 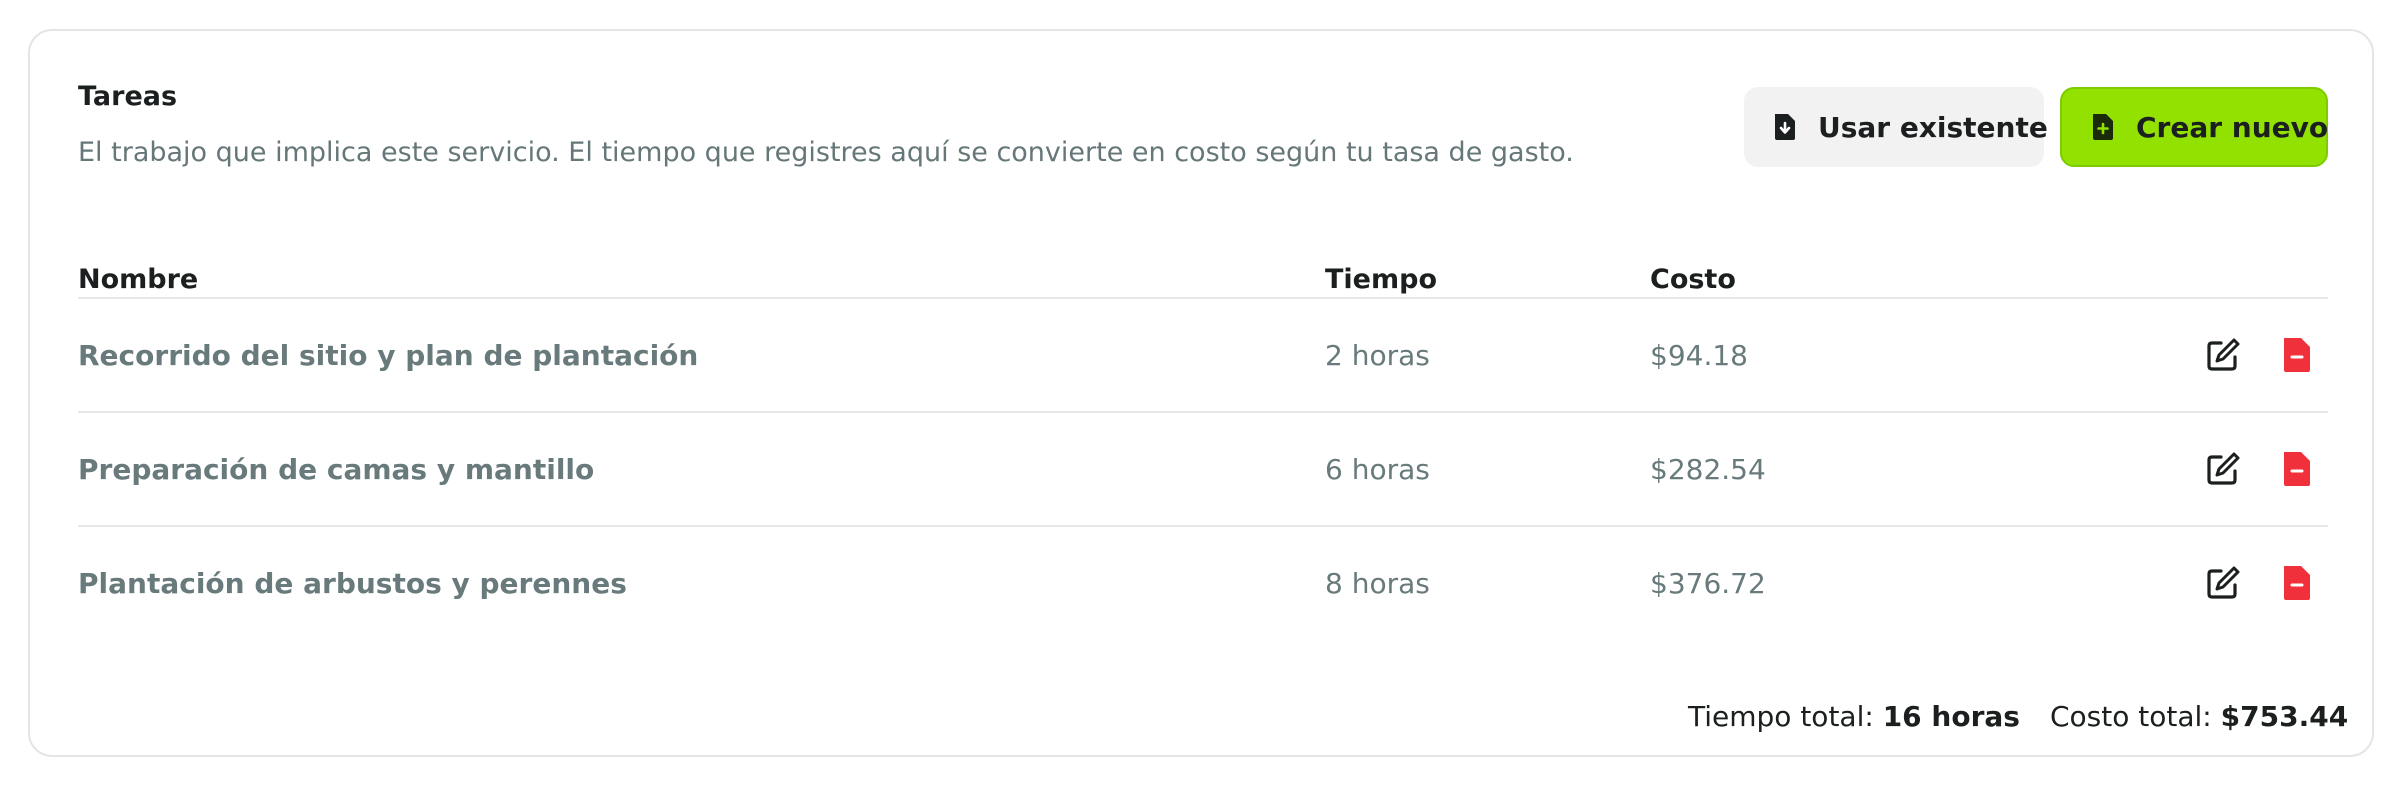 I want to click on create-new-button: Crear nuevo, so click(x=2194, y=127).